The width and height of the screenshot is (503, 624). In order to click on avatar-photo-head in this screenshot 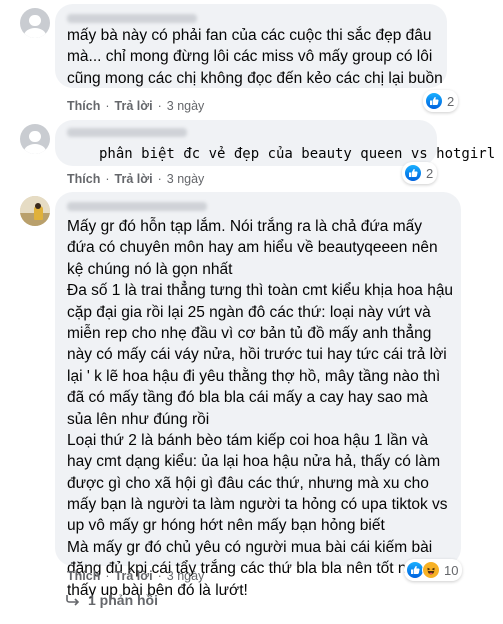, I will do `click(38, 205)`.